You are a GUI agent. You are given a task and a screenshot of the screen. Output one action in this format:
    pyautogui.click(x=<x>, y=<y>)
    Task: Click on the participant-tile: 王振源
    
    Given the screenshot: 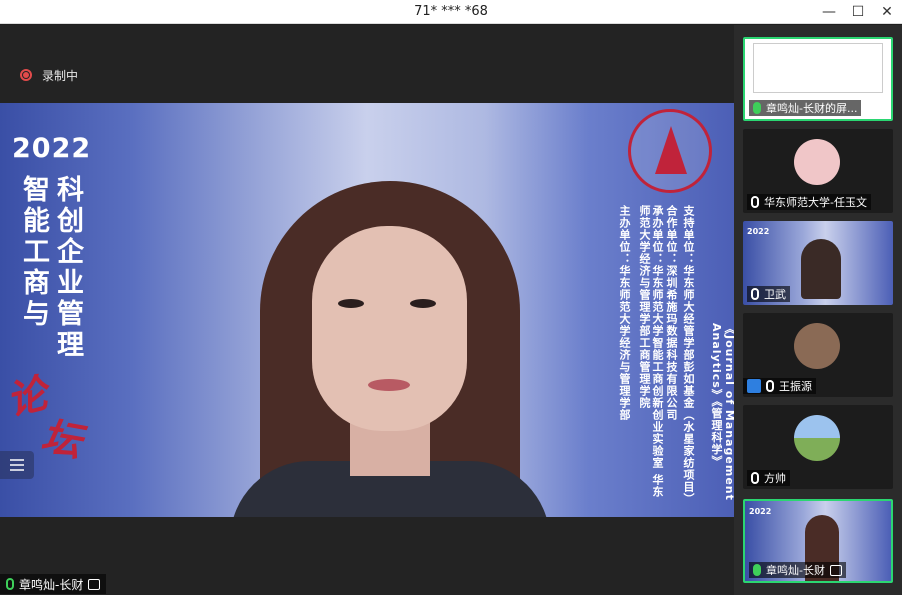 What is the action you would take?
    pyautogui.click(x=818, y=355)
    